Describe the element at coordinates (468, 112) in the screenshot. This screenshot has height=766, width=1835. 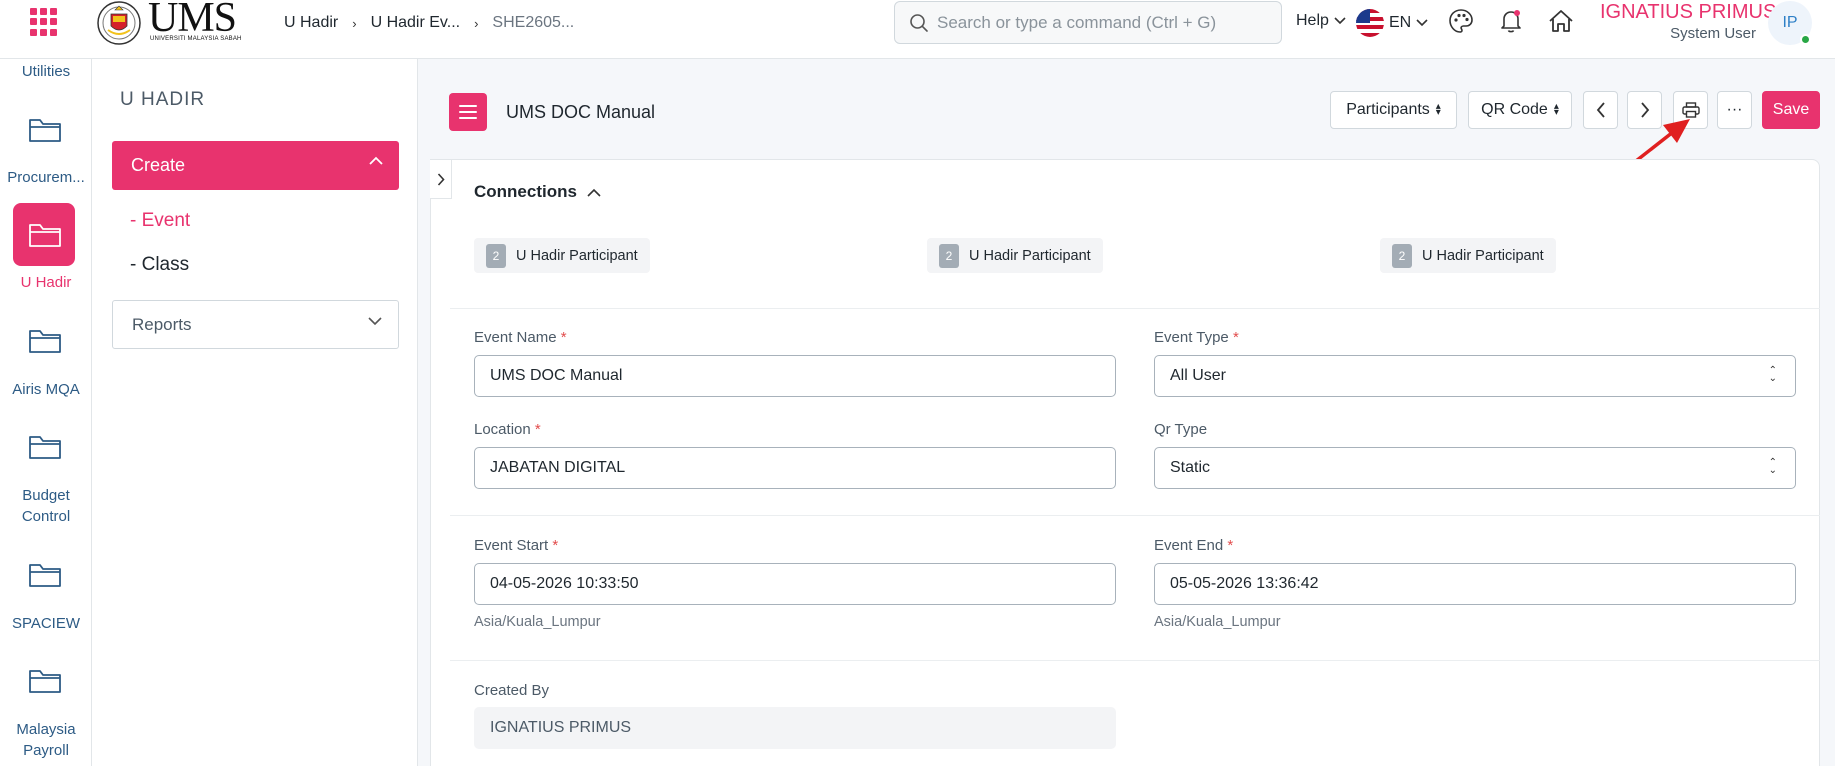
I see `toggle-sidebar-button` at that location.